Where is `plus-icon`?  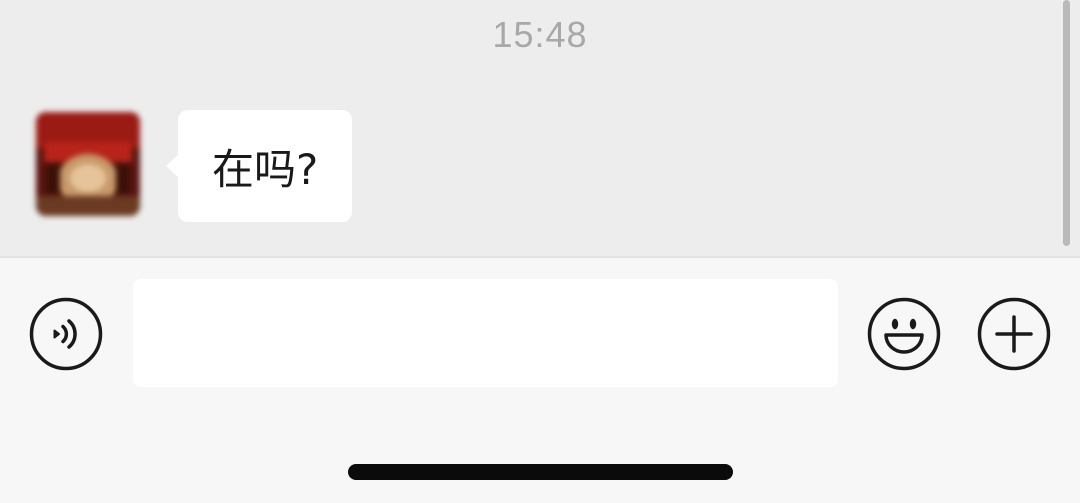 plus-icon is located at coordinates (1014, 334).